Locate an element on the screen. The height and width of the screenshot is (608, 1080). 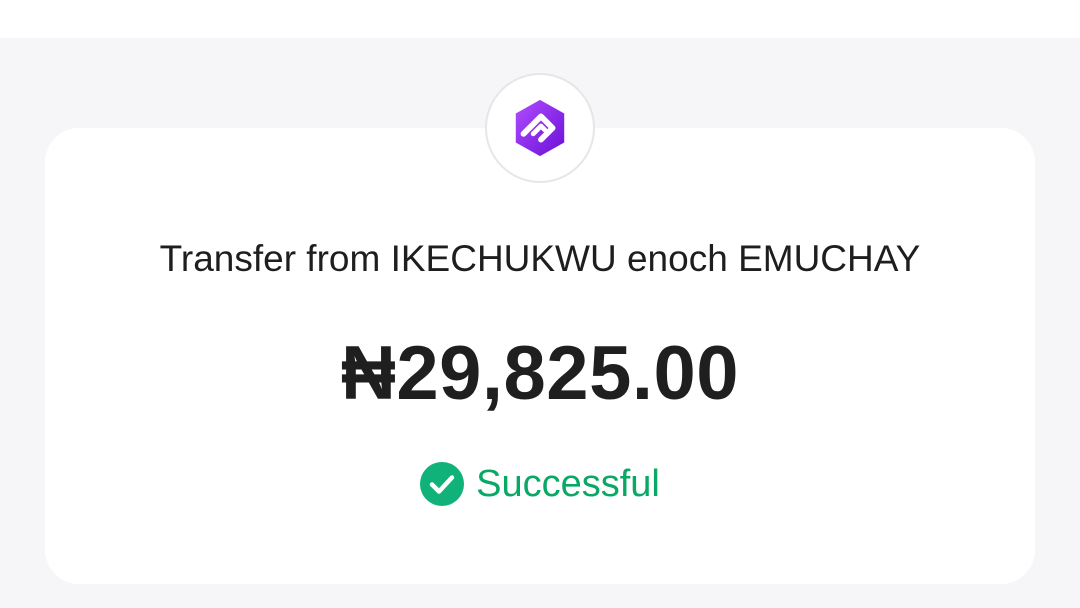
status-row: Successful is located at coordinates (540, 484).